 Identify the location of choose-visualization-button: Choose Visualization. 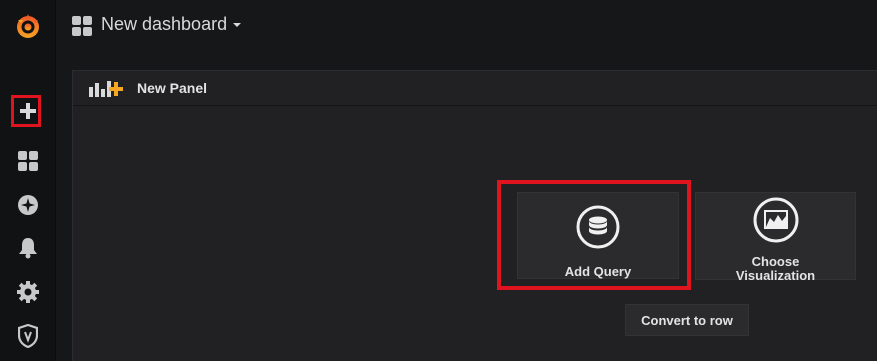
(775, 237).